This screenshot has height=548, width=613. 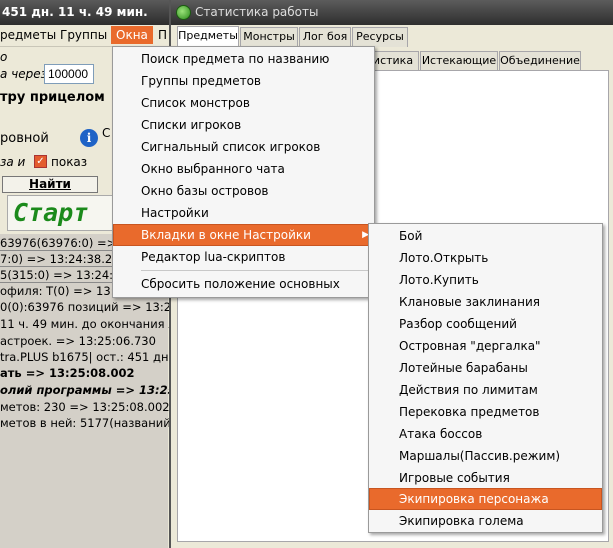 What do you see at coordinates (24, 74) in the screenshot?
I see `label-cherez: а через` at bounding box center [24, 74].